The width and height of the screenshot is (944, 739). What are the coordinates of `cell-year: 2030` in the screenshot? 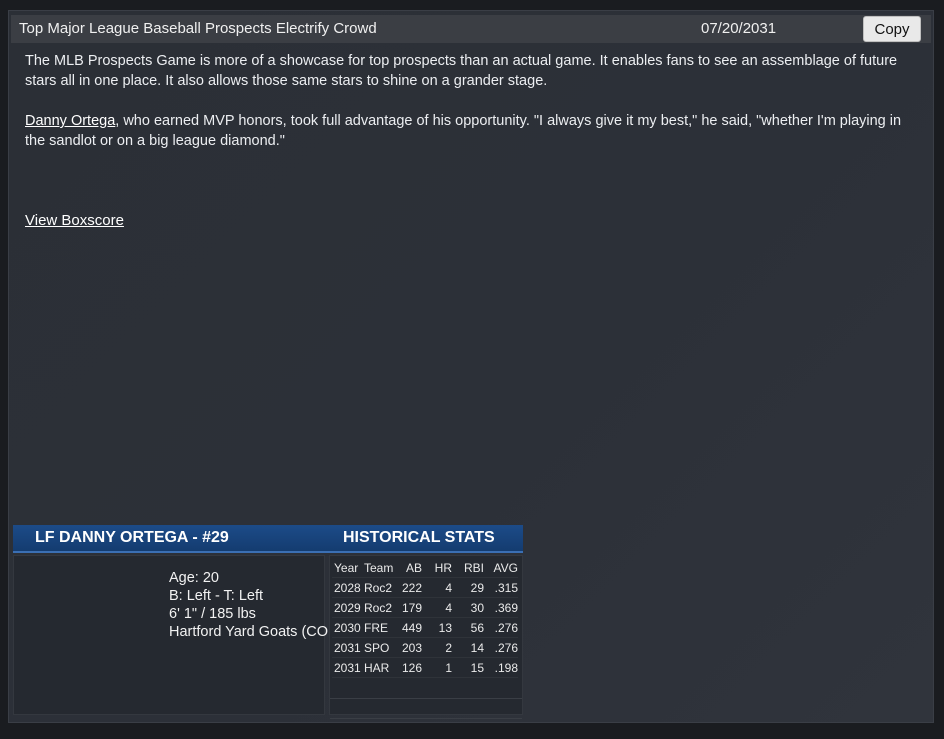 It's located at (348, 627).